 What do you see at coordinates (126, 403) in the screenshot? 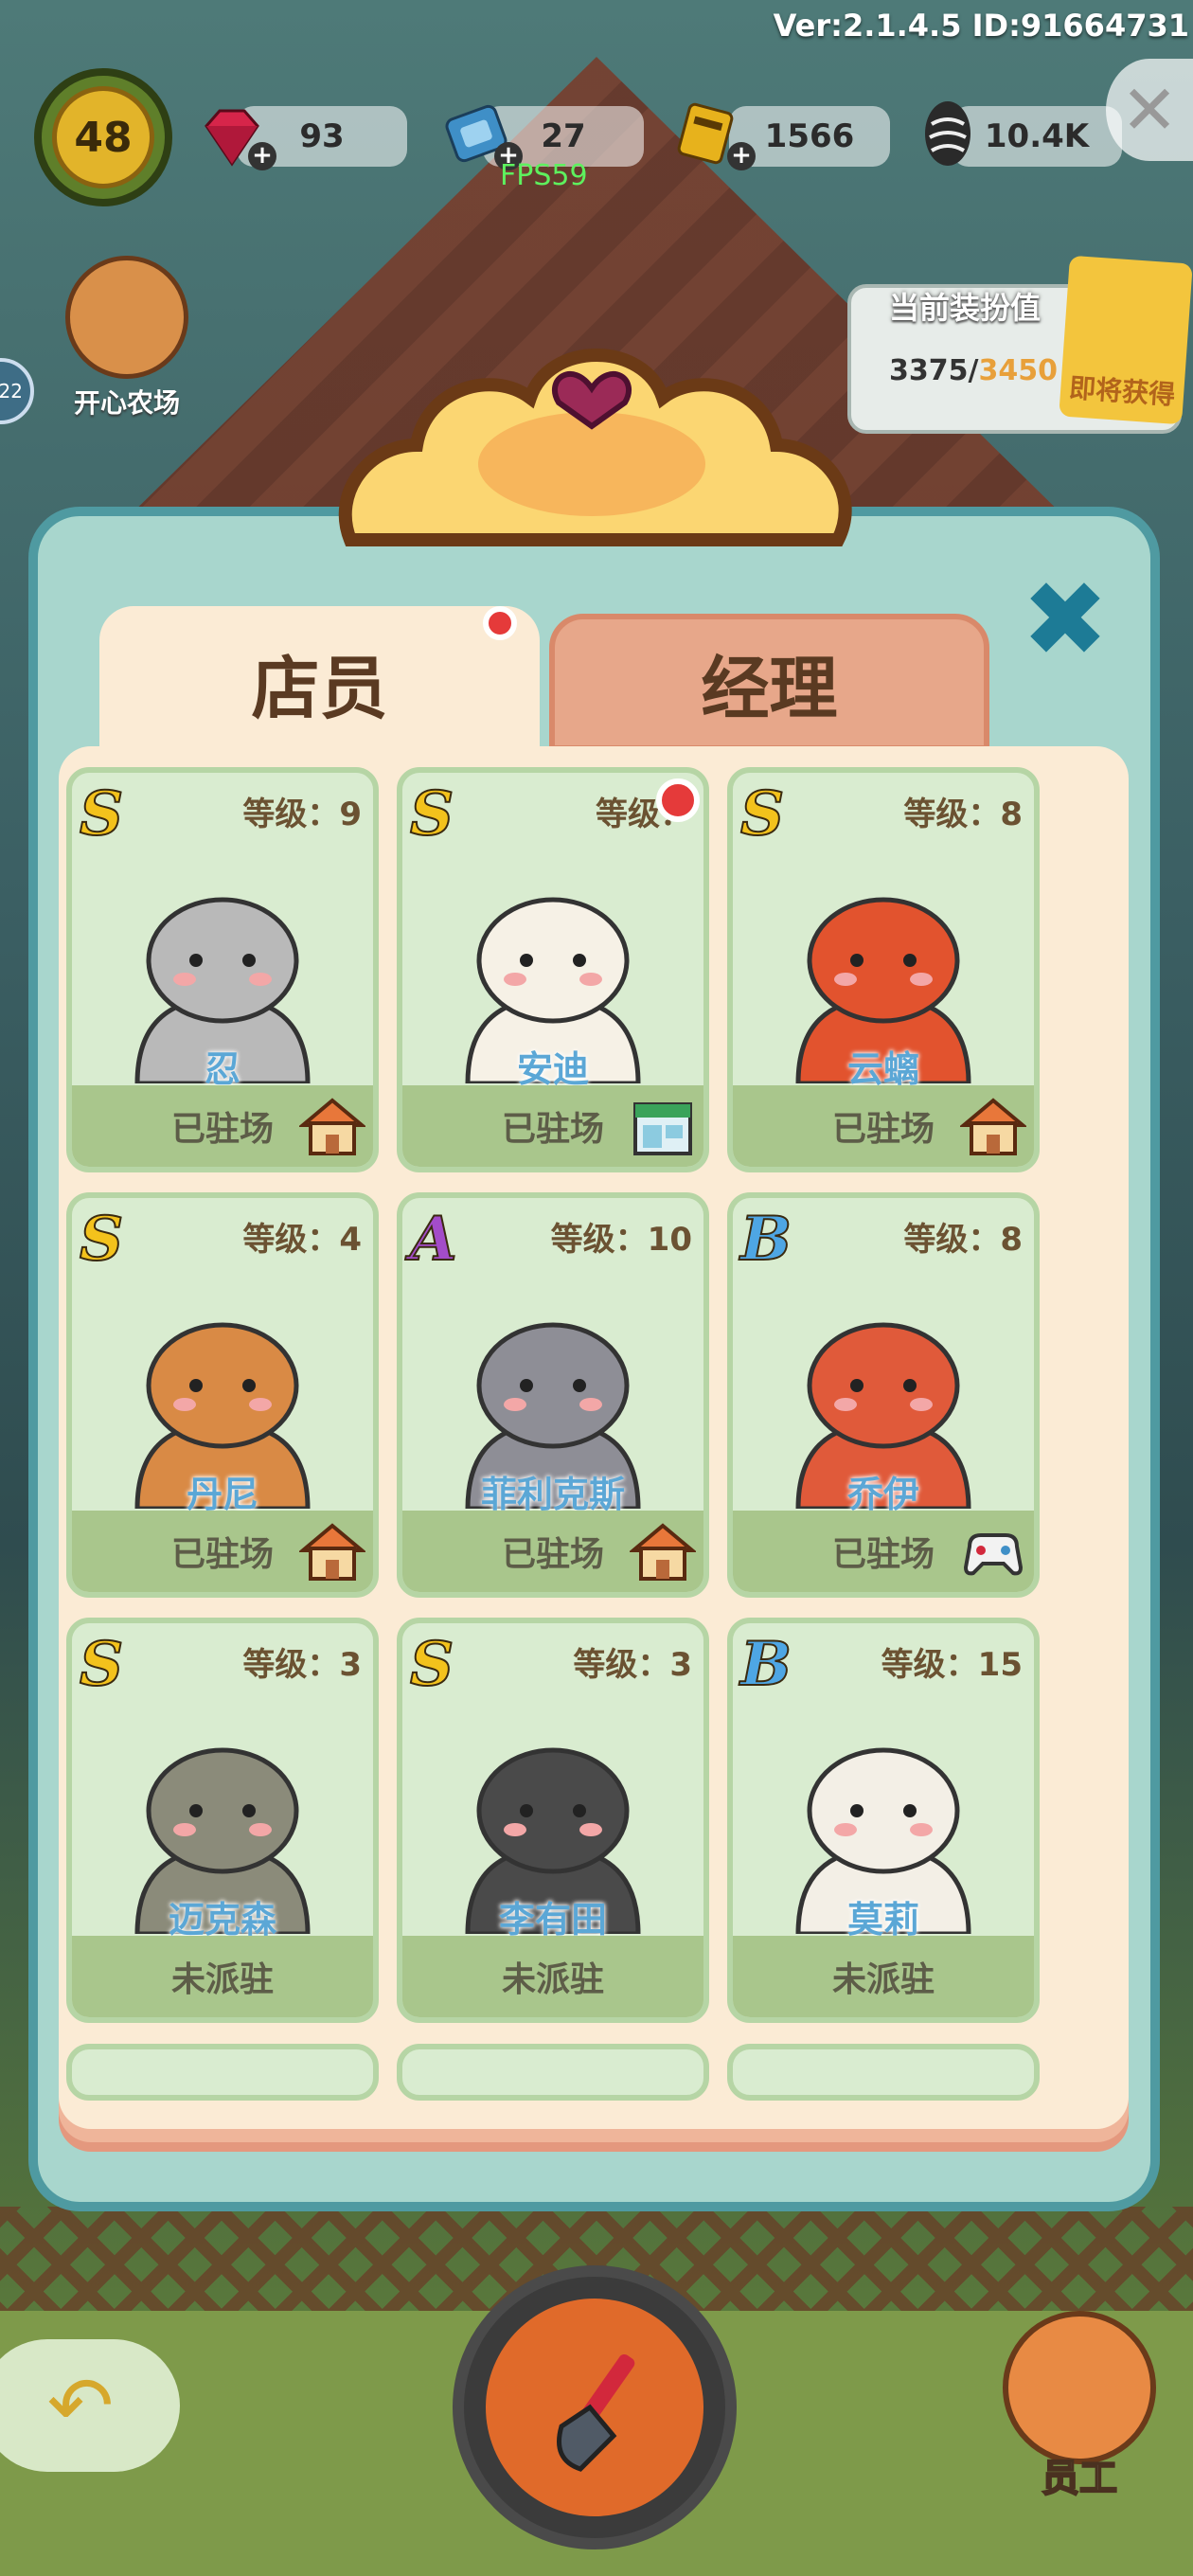
I see `happy-farm-label: 开心农场` at bounding box center [126, 403].